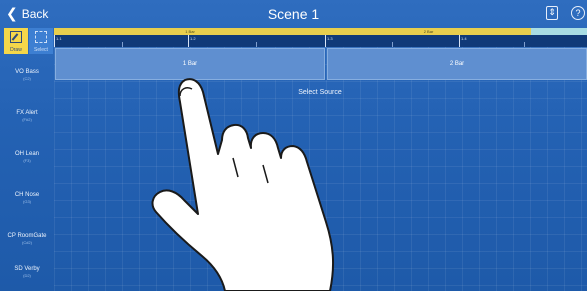 The height and width of the screenshot is (291, 587). I want to click on pencil-icon, so click(16, 37).